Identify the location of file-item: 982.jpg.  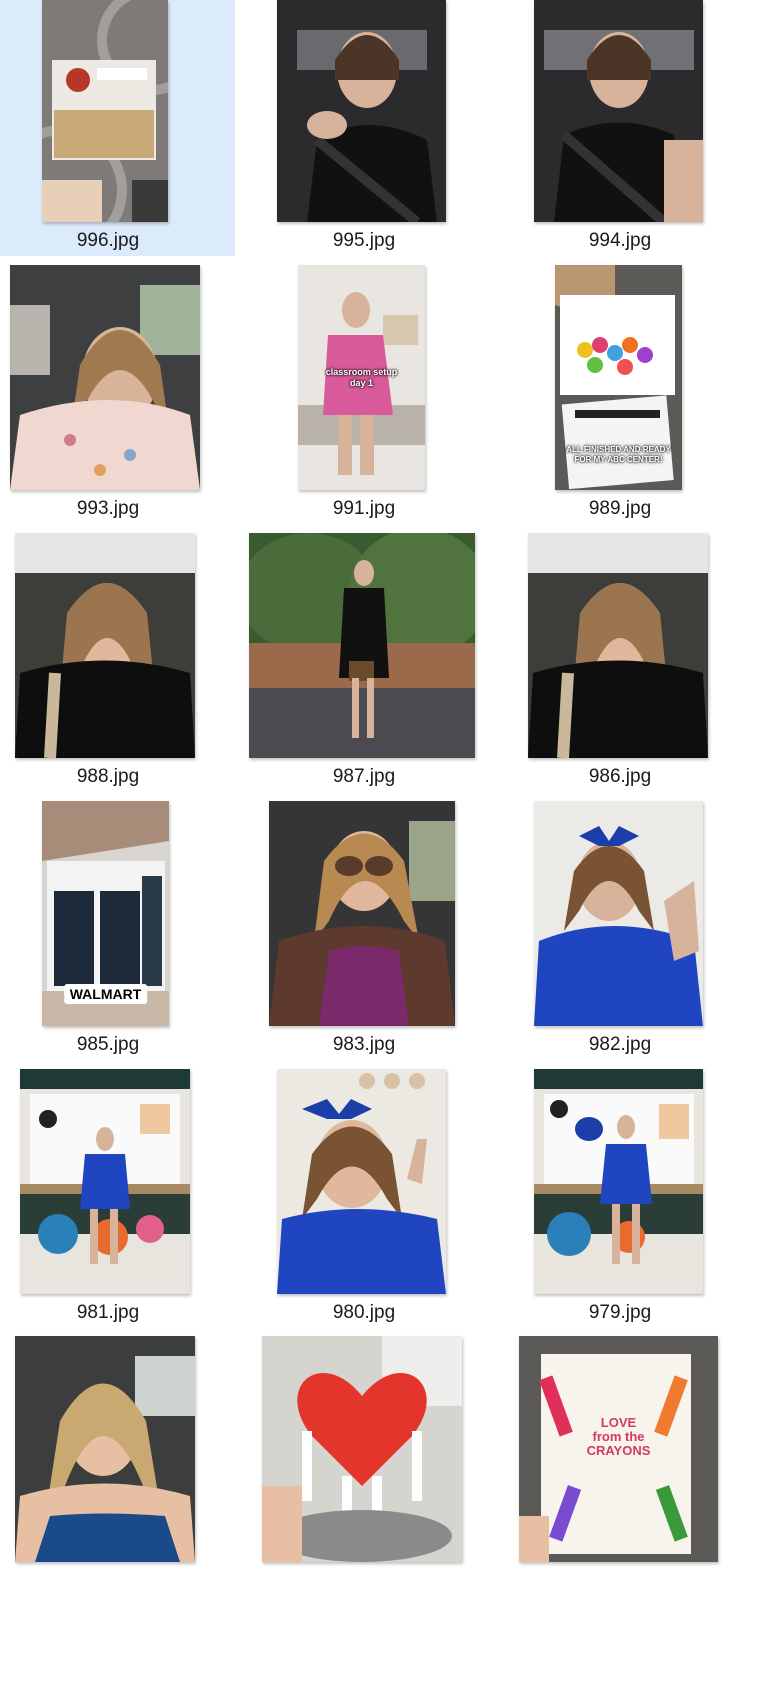
(629, 926).